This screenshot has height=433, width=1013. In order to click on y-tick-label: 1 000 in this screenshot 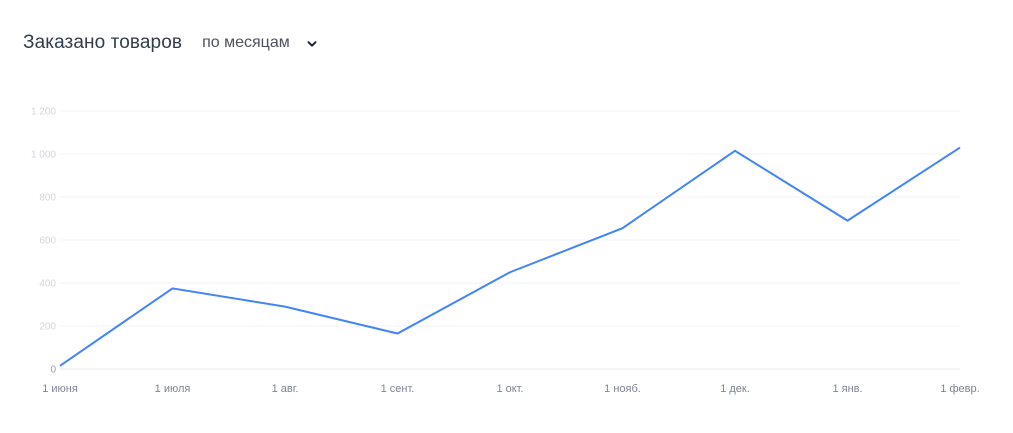, I will do `click(43, 155)`.